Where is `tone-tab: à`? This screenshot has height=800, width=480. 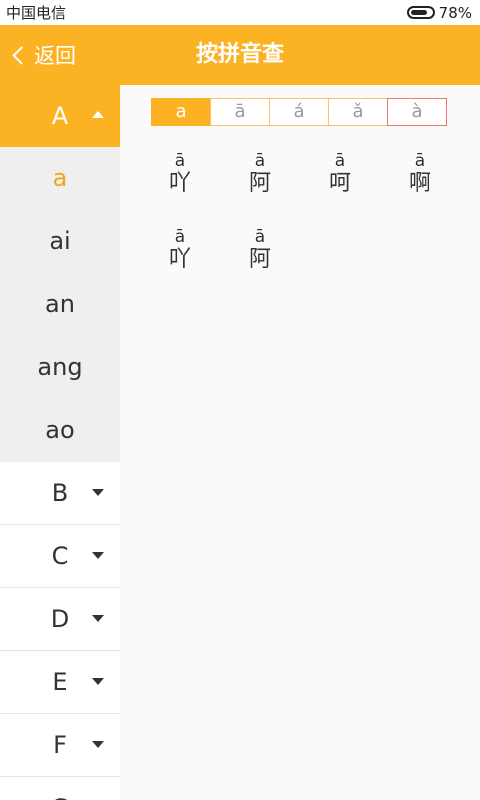 tone-tab: à is located at coordinates (417, 112).